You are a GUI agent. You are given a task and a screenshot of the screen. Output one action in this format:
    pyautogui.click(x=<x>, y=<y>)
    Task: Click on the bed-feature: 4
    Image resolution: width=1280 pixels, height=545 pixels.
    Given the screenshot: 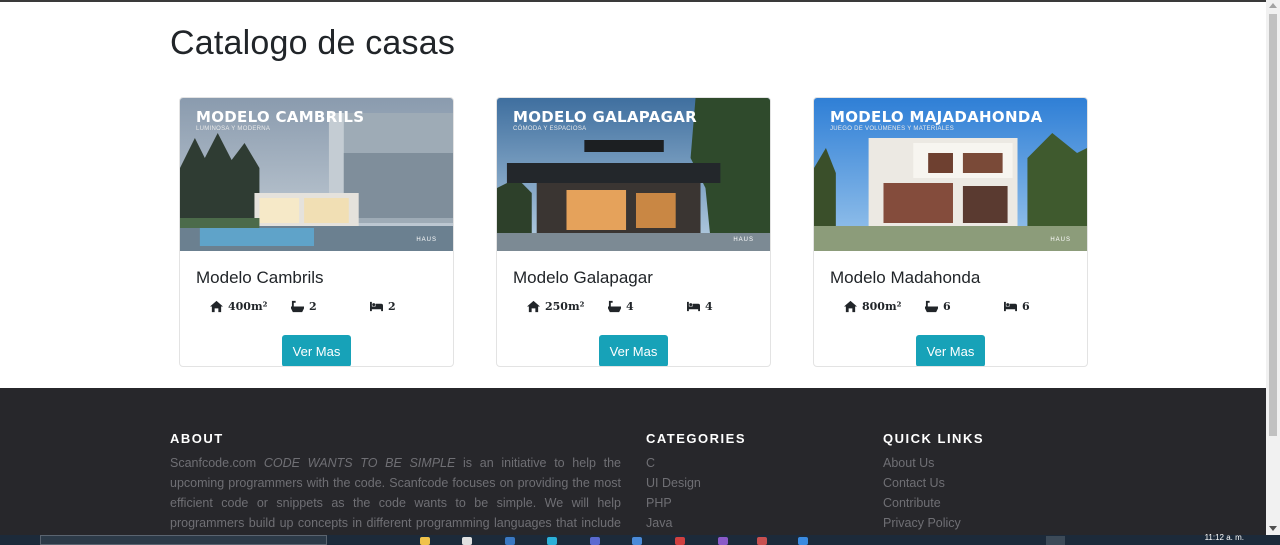 What is the action you would take?
    pyautogui.click(x=699, y=306)
    